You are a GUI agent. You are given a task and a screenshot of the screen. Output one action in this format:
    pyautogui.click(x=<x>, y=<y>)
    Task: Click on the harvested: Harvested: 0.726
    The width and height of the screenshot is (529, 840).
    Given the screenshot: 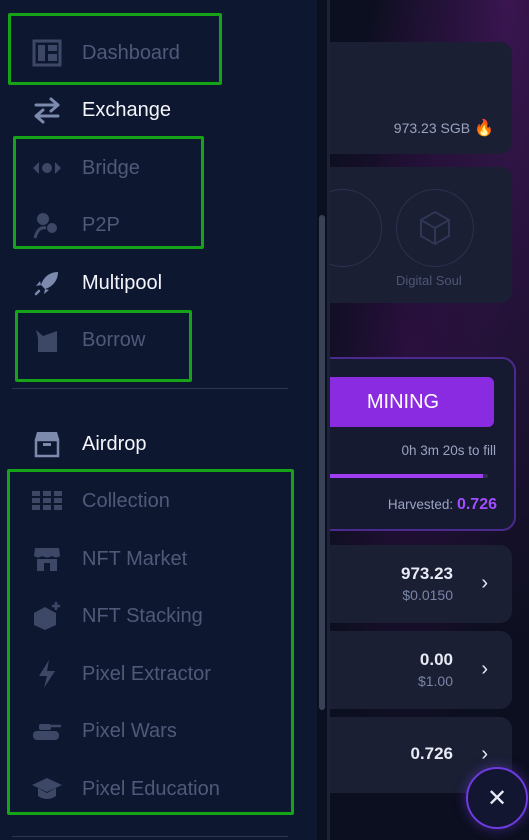 What is the action you would take?
    pyautogui.click(x=442, y=505)
    